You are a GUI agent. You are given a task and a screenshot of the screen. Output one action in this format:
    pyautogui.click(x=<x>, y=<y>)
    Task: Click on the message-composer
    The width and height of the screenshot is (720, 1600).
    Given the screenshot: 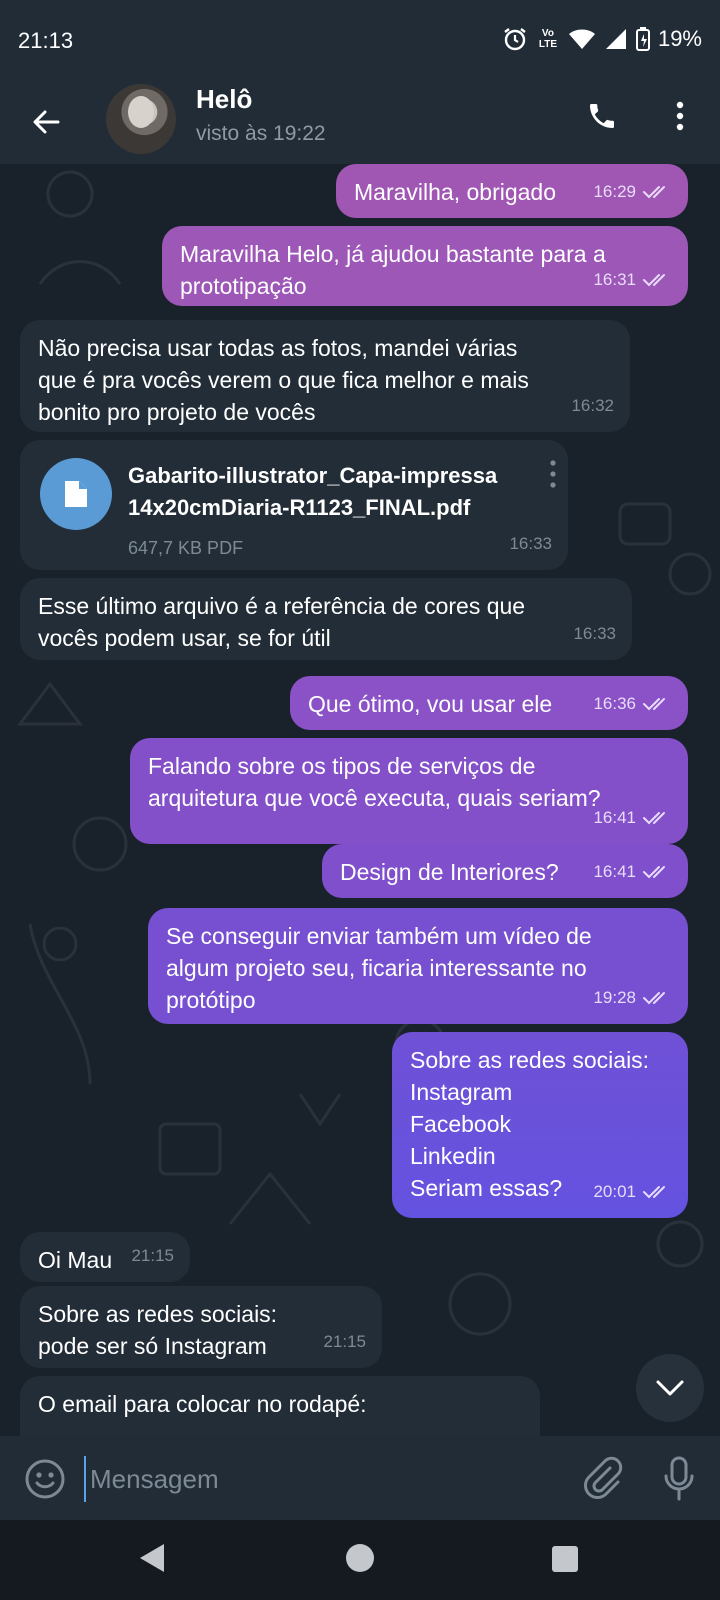 What is the action you would take?
    pyautogui.click(x=360, y=1478)
    